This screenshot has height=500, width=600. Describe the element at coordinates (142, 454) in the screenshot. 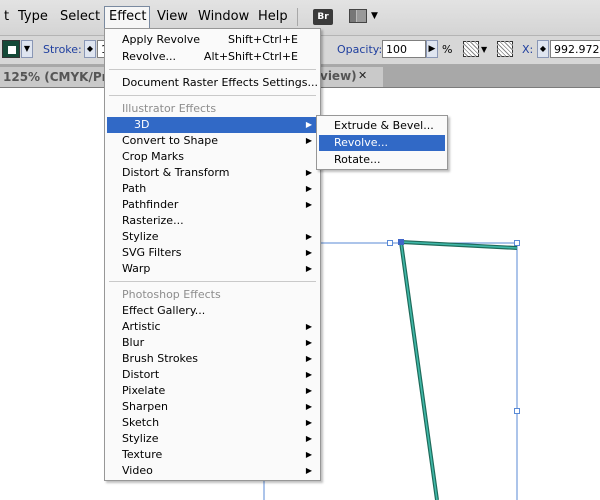

I see `menu-item-label: Texture` at that location.